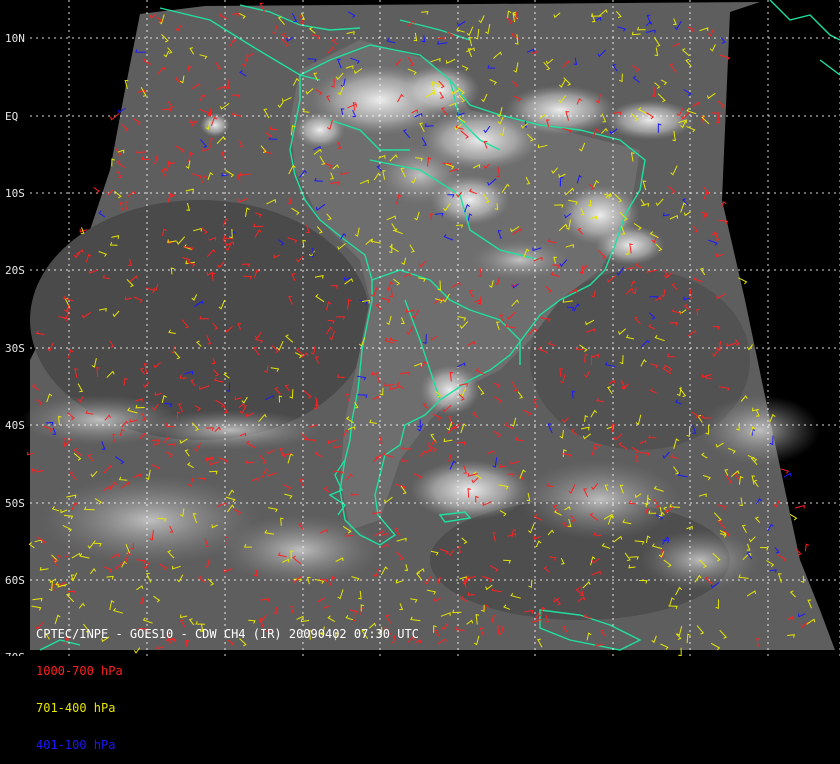  What do you see at coordinates (15, 503) in the screenshot?
I see `lat-label: 50S` at bounding box center [15, 503].